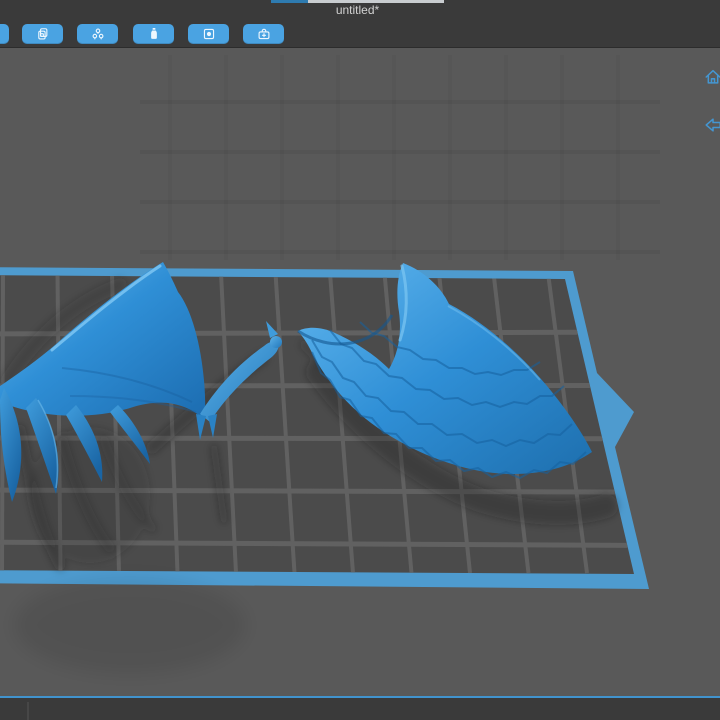  What do you see at coordinates (360, 34) in the screenshot?
I see `main-toolbar` at bounding box center [360, 34].